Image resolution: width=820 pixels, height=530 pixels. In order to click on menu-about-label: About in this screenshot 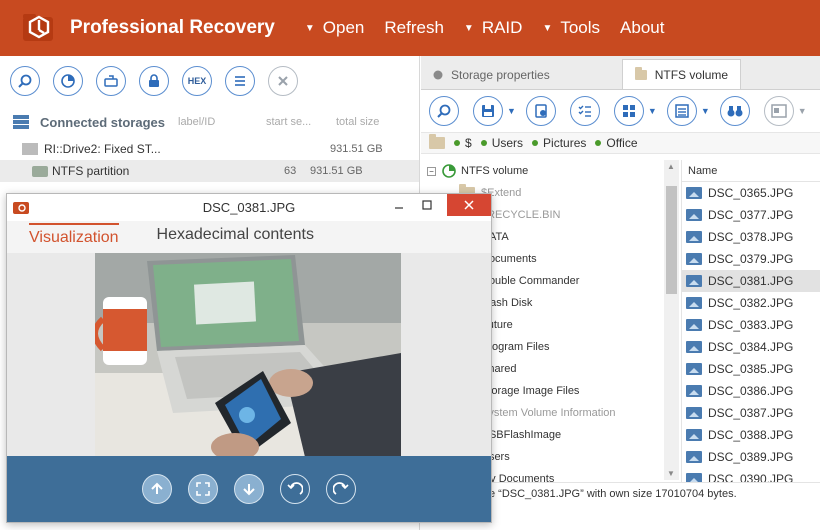, I will do `click(642, 27)`.